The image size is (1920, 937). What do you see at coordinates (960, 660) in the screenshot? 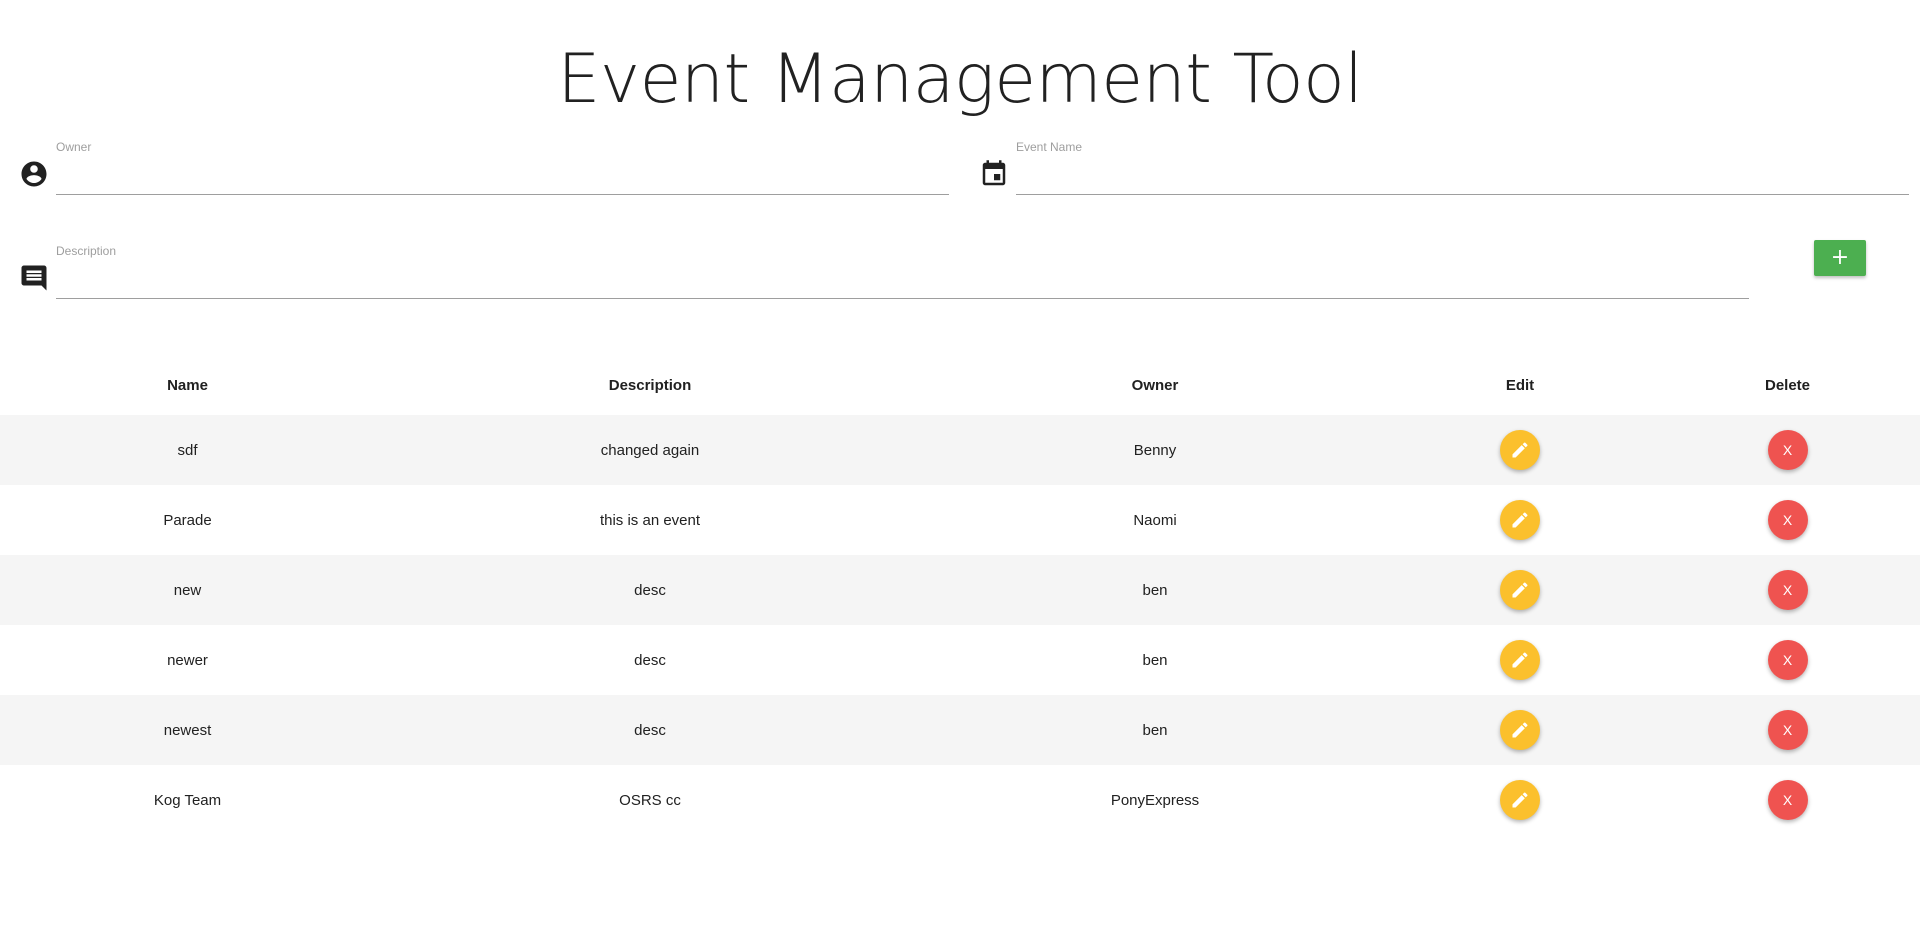
I see `table-row: newer desc ben X` at bounding box center [960, 660].